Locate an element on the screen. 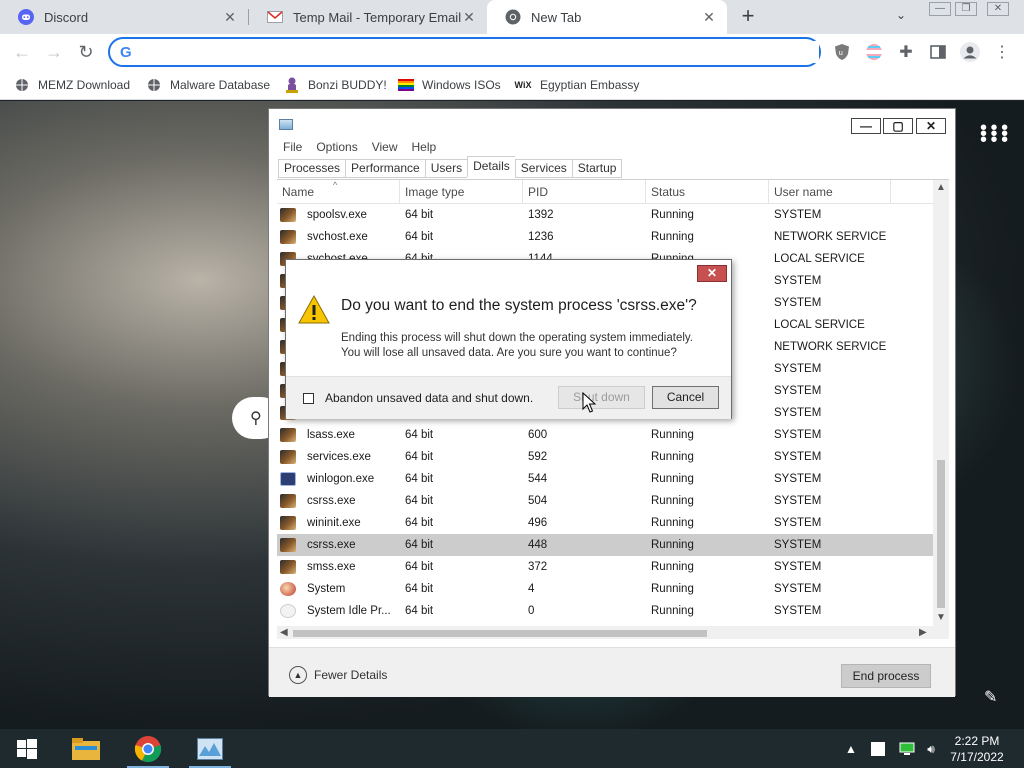 This screenshot has height=768, width=1024. menu-view: View is located at coordinates (385, 148).